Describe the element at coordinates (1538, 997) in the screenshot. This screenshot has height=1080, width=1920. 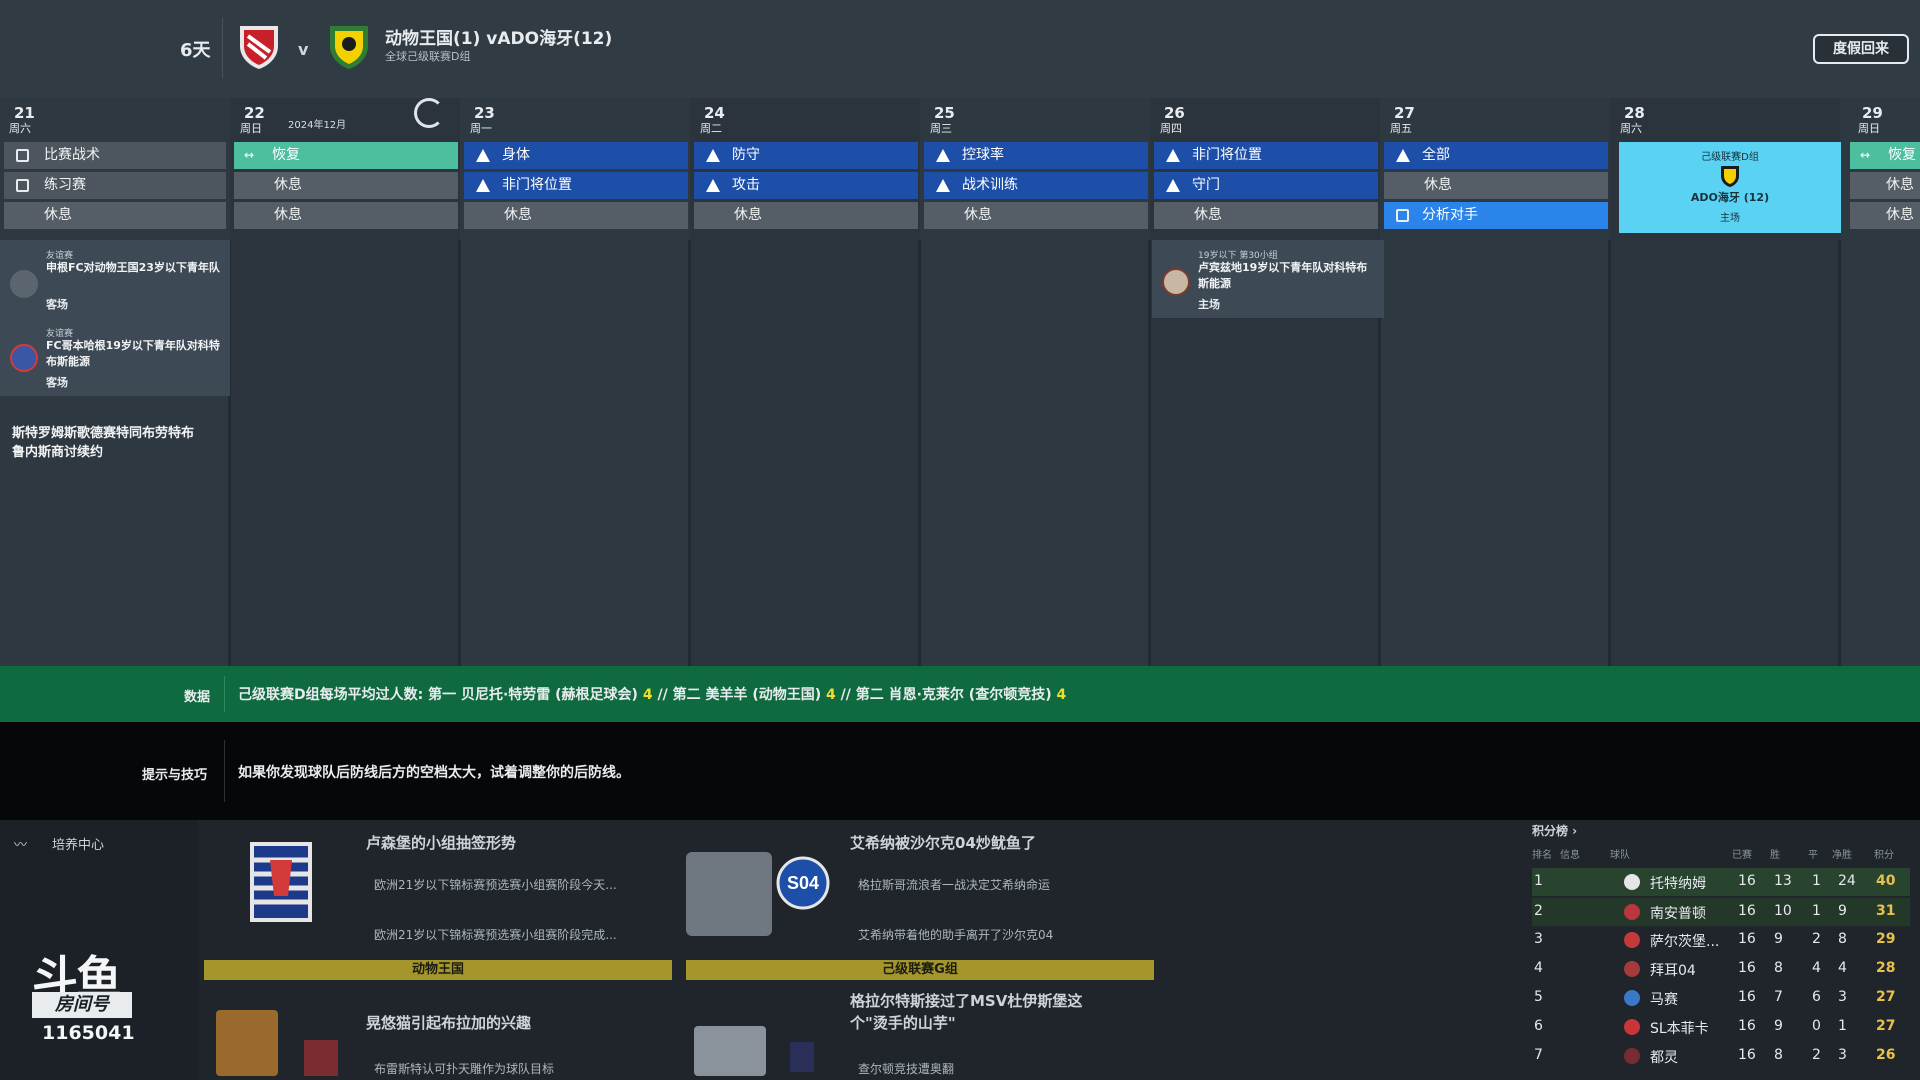
I see `rank: 5` at that location.